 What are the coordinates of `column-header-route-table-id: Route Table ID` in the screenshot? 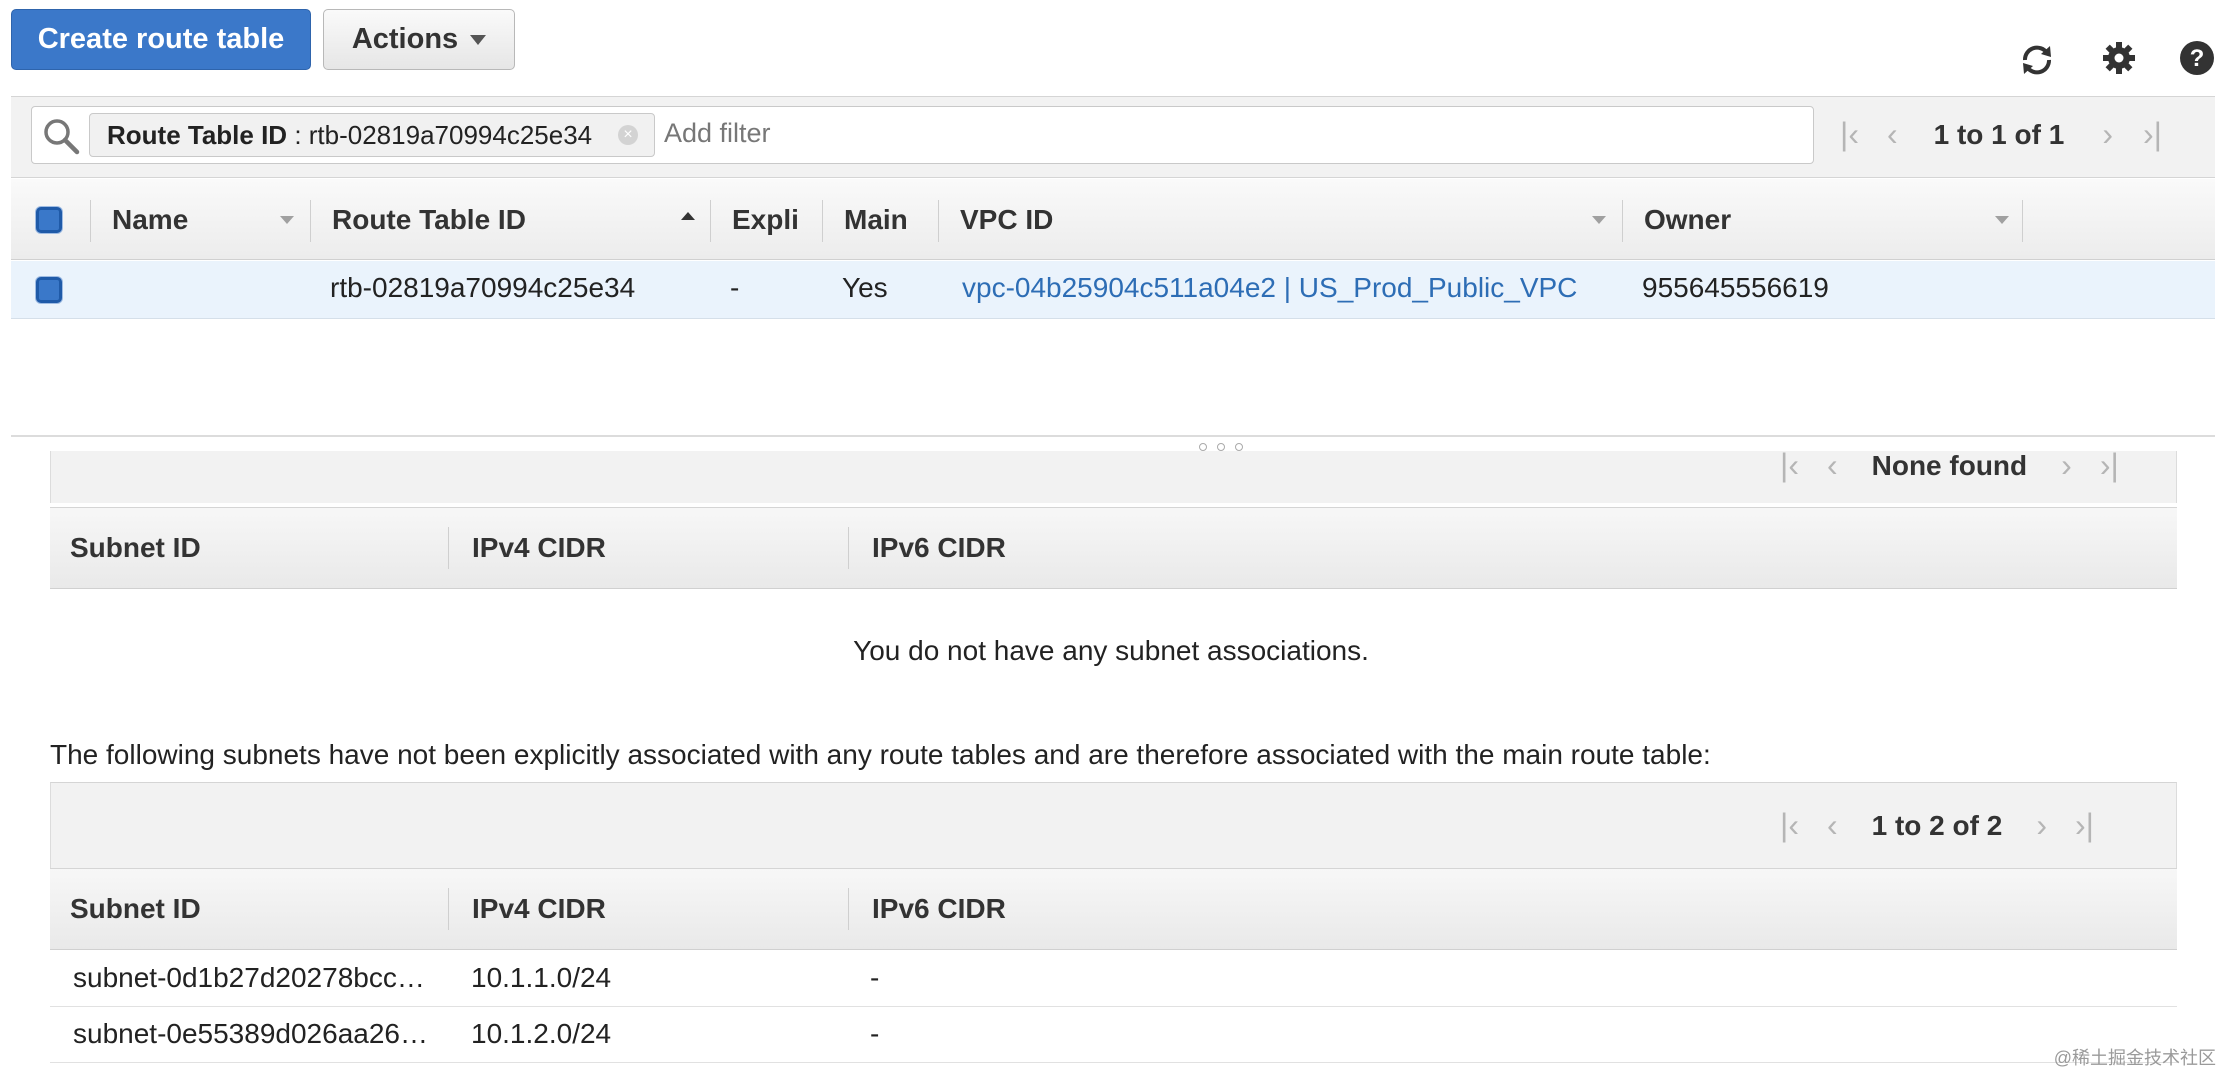 It's located at (429, 220).